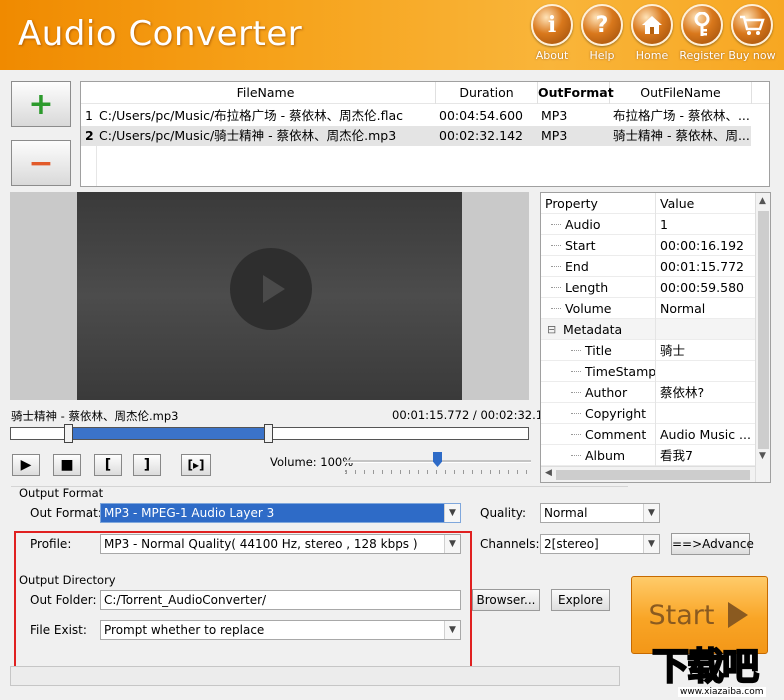 The height and width of the screenshot is (700, 784). What do you see at coordinates (648, 266) in the screenshot?
I see `property-row: End 00:01:15.772` at bounding box center [648, 266].